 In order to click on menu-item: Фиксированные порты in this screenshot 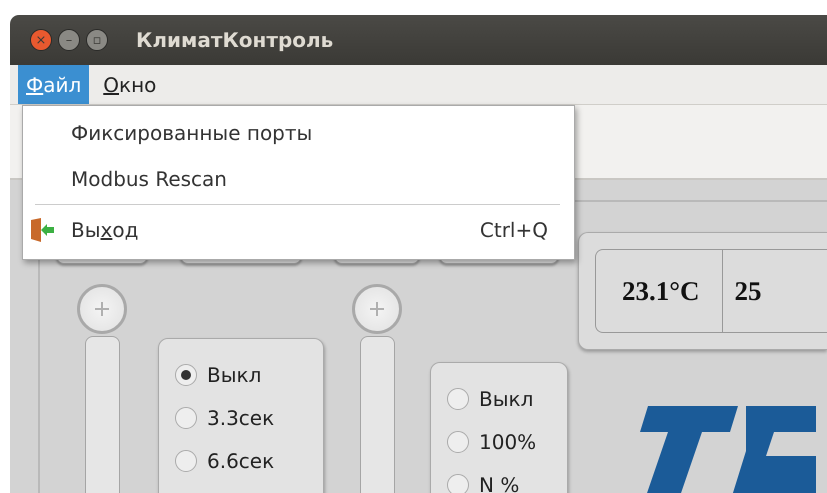, I will do `click(298, 133)`.